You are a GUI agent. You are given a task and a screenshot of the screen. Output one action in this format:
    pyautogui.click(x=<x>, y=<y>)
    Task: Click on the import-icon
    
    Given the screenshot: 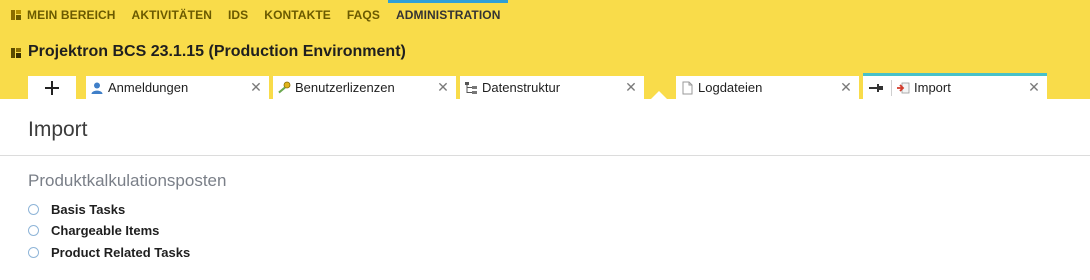 What is the action you would take?
    pyautogui.click(x=903, y=87)
    